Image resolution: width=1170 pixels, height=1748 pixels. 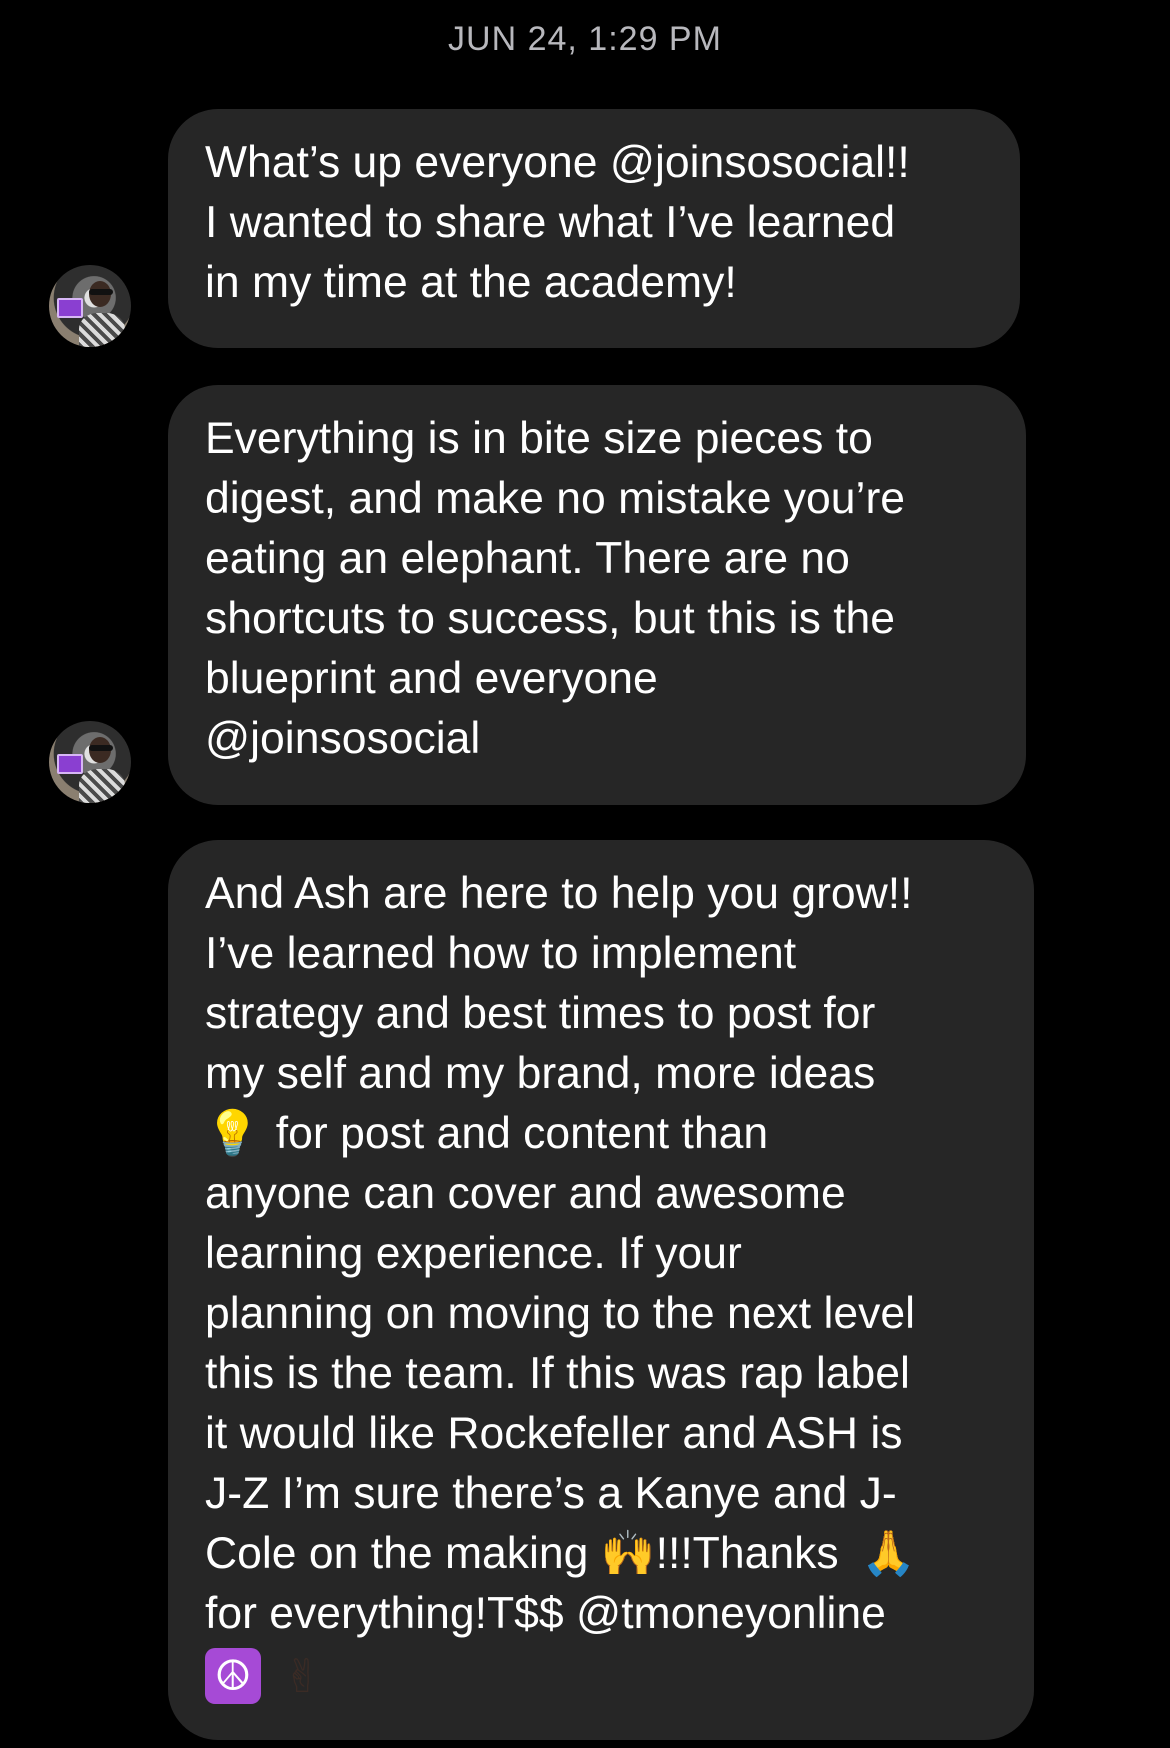 What do you see at coordinates (233, 1676) in the screenshot?
I see `peace-symbol-icon: ☮` at bounding box center [233, 1676].